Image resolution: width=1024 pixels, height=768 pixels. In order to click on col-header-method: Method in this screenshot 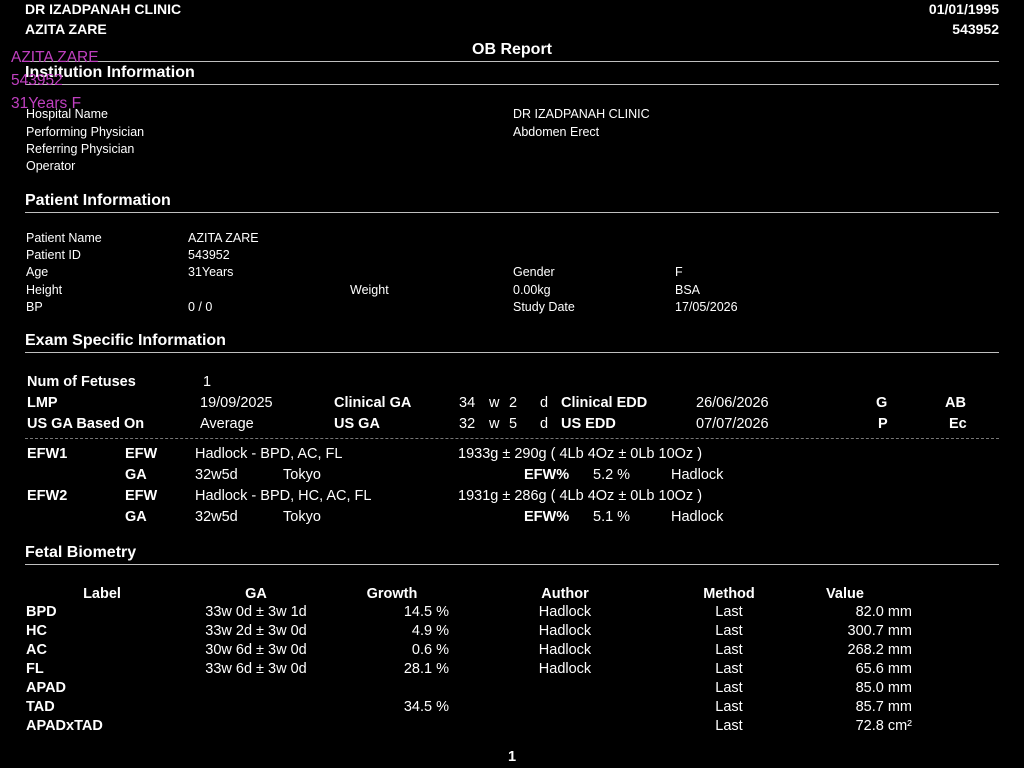, I will do `click(729, 594)`.